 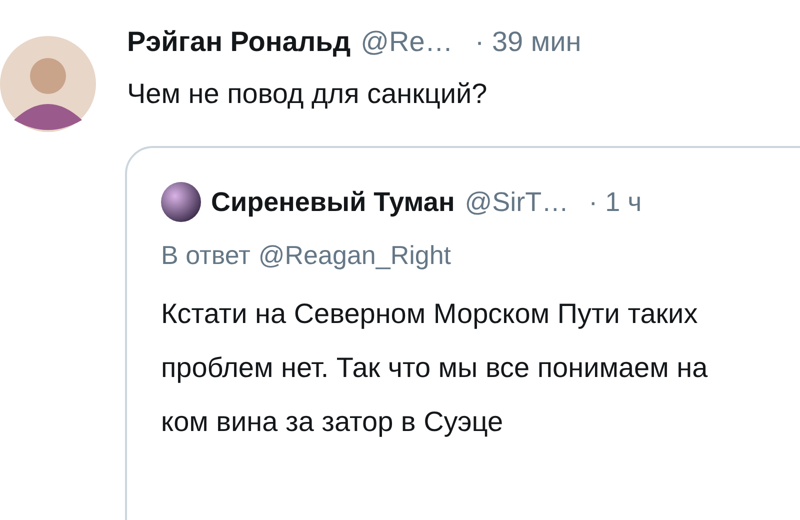 What do you see at coordinates (355, 254) in the screenshot?
I see `reply-to-link: @Reagan_Right` at bounding box center [355, 254].